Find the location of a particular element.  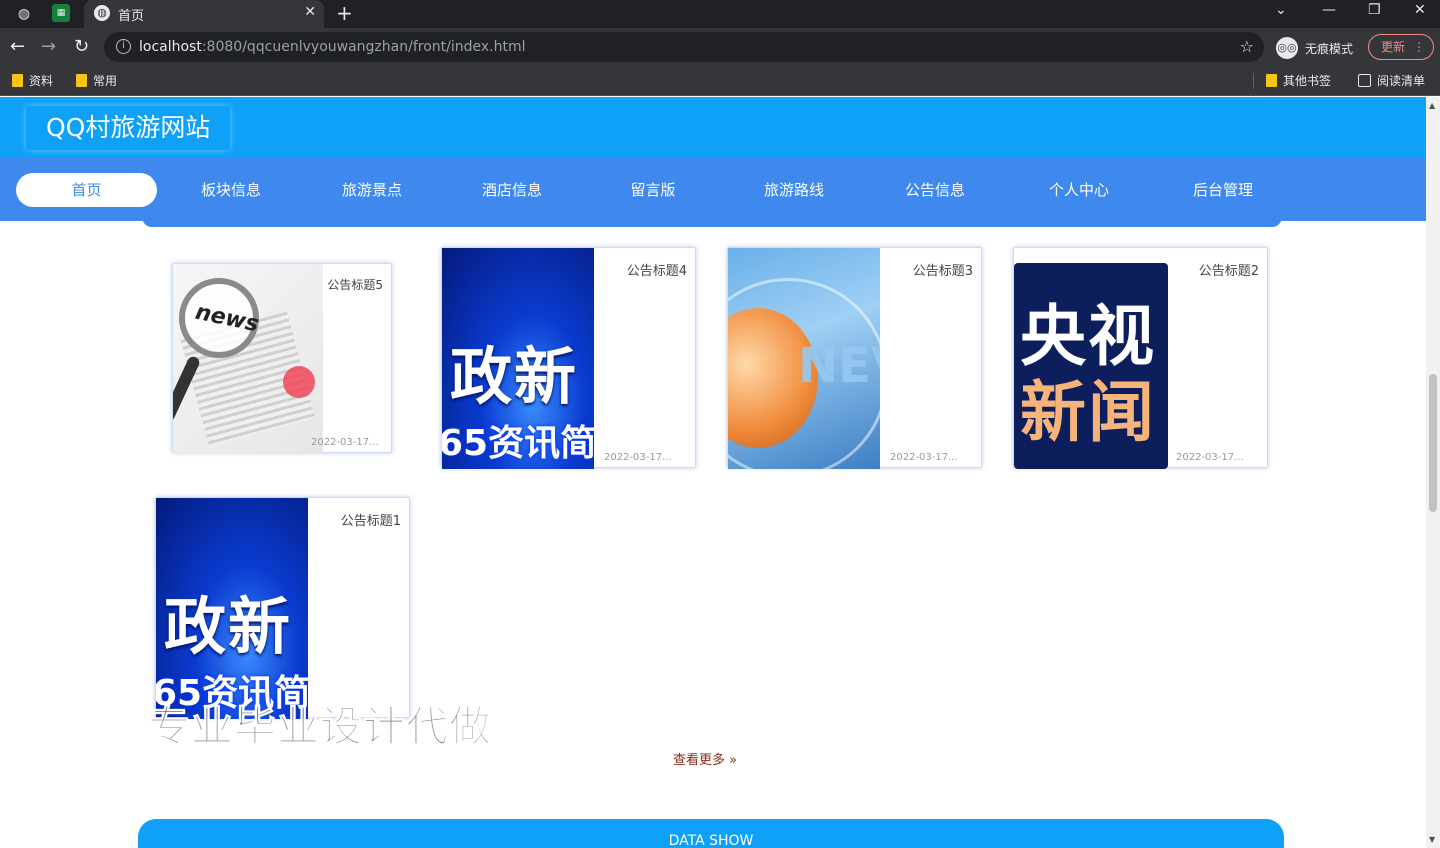

back-arrow-icon: ← is located at coordinates (17, 46).